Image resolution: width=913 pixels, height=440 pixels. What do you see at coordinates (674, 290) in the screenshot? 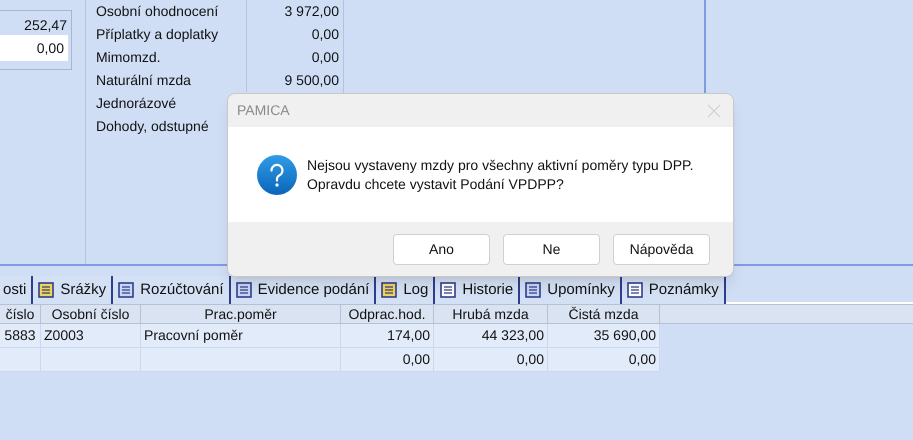
I see `tab: Poznámky` at bounding box center [674, 290].